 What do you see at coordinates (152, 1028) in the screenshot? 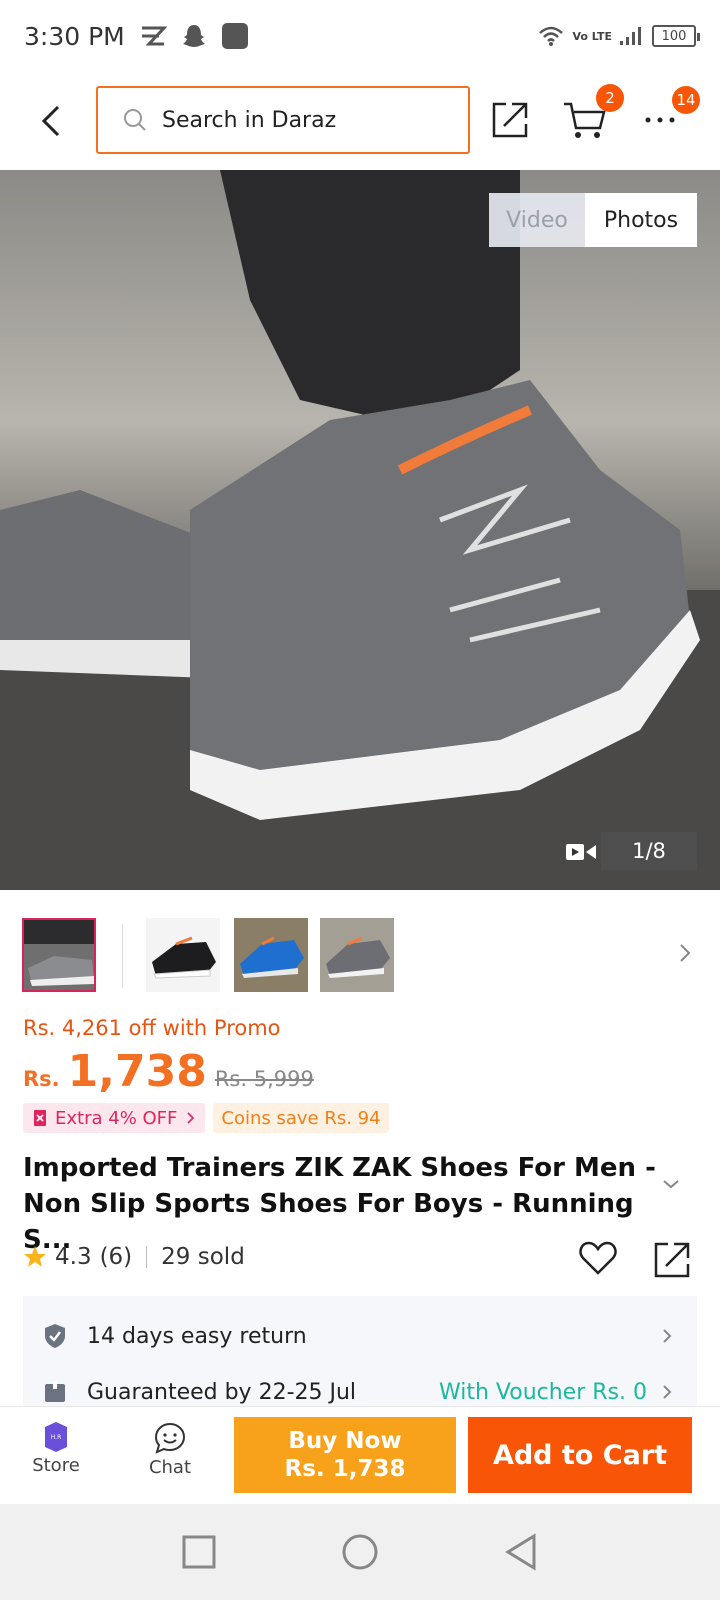
I see `promo-discount: Rs. 4,261 off with Promo` at bounding box center [152, 1028].